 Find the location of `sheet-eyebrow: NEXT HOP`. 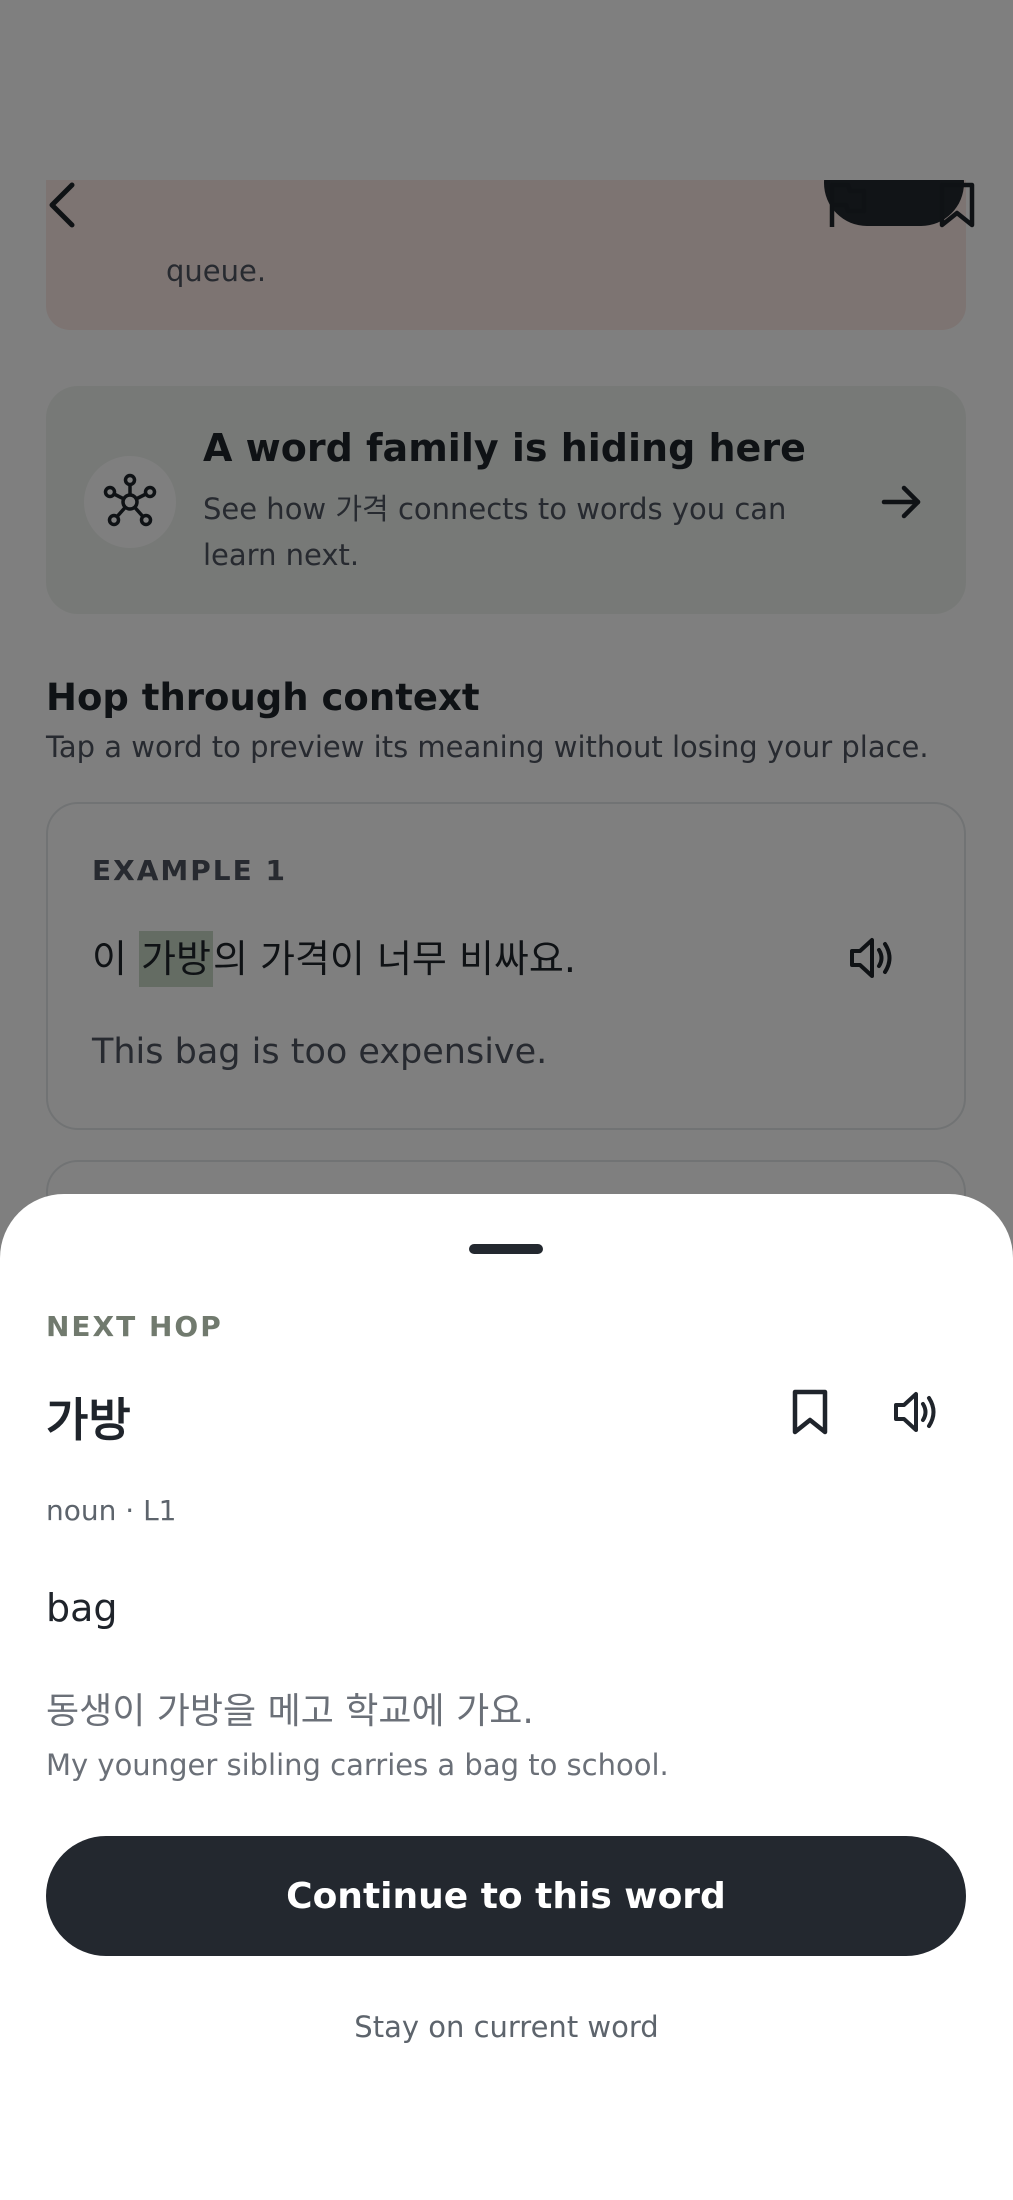

sheet-eyebrow: NEXT HOP is located at coordinates (134, 1326).